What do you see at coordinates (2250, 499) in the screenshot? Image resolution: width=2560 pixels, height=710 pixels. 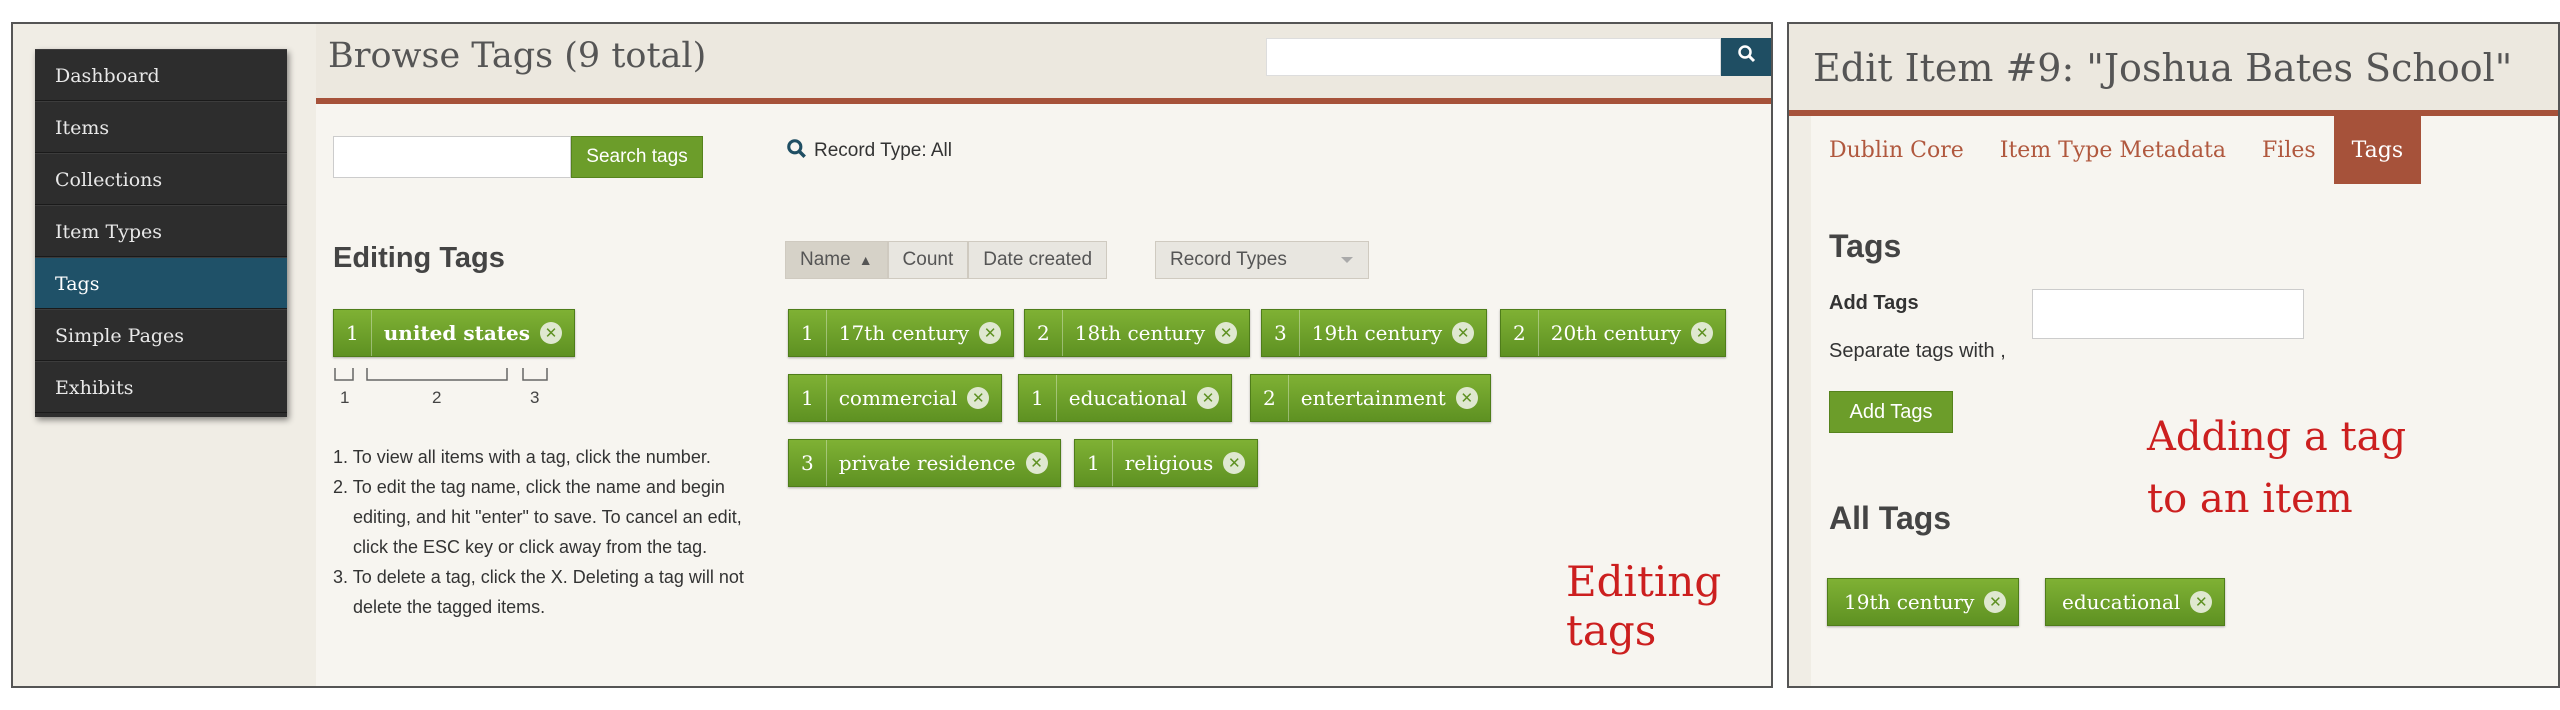 I see `caption-line: to an item` at bounding box center [2250, 499].